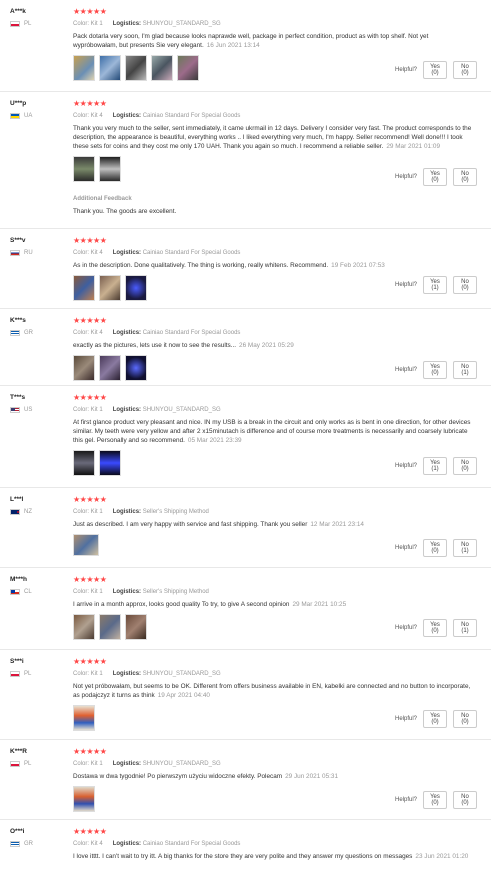 The image size is (491, 870). Describe the element at coordinates (191, 333) in the screenshot. I see `logistics-method: Cainiao Standard For Special Goods` at that location.